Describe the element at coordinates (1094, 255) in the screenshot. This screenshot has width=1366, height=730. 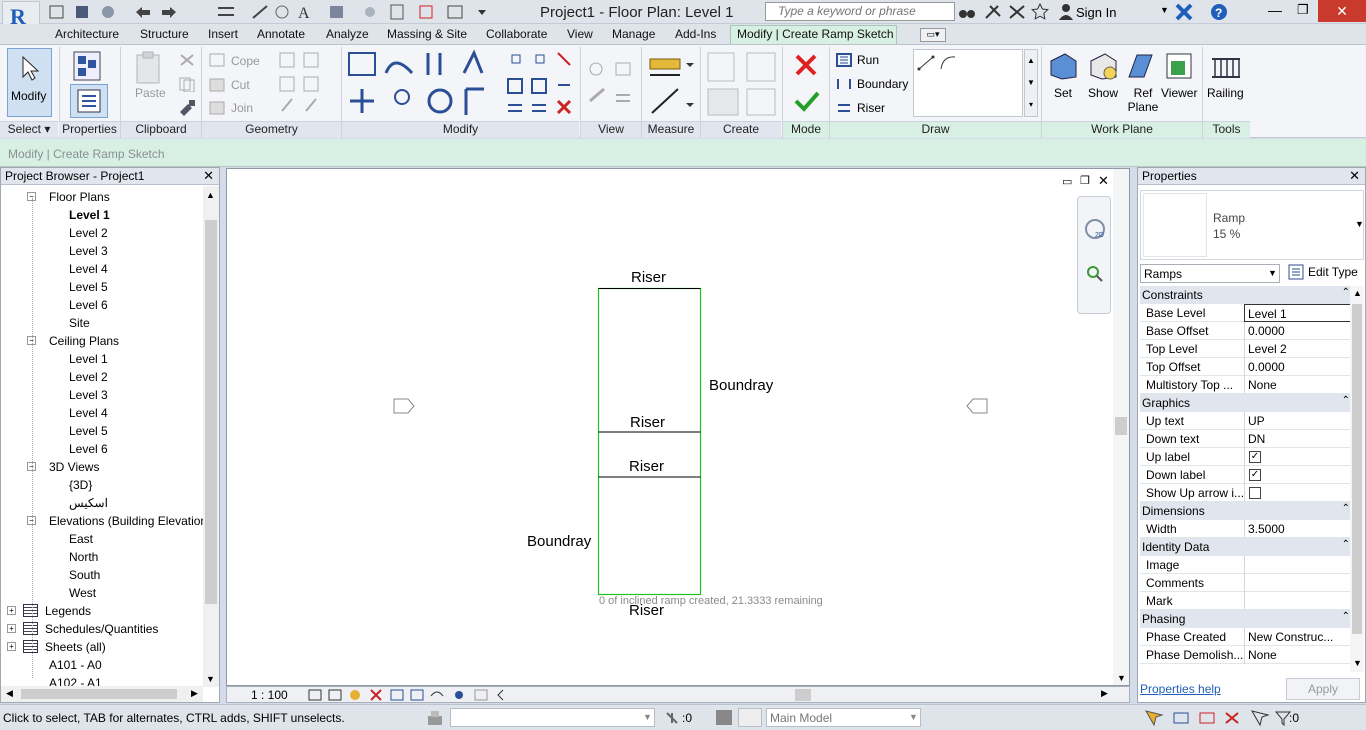
I see `navigation-bar: 2D` at that location.